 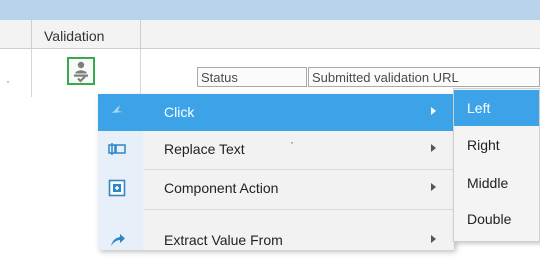 I want to click on replace-text-icon, so click(x=117, y=149).